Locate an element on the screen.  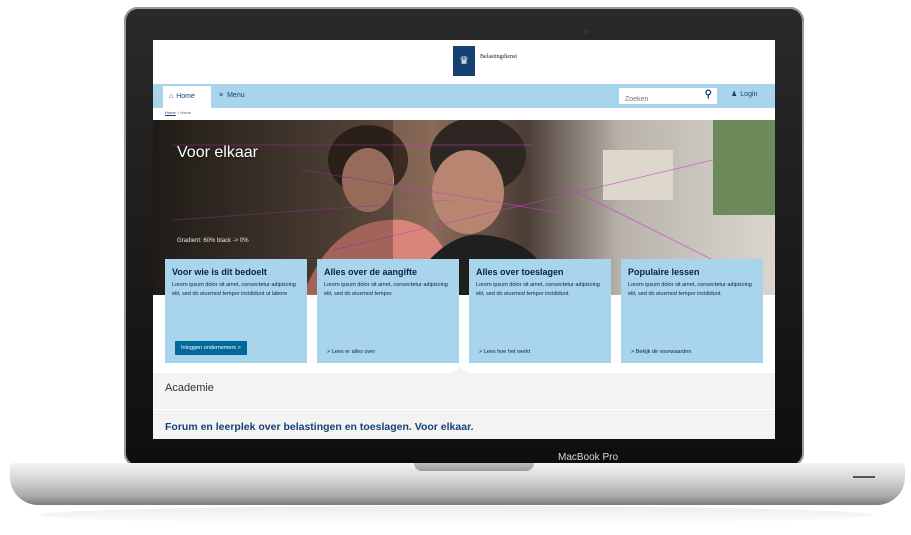
user-icon: ♟ is located at coordinates (734, 94).